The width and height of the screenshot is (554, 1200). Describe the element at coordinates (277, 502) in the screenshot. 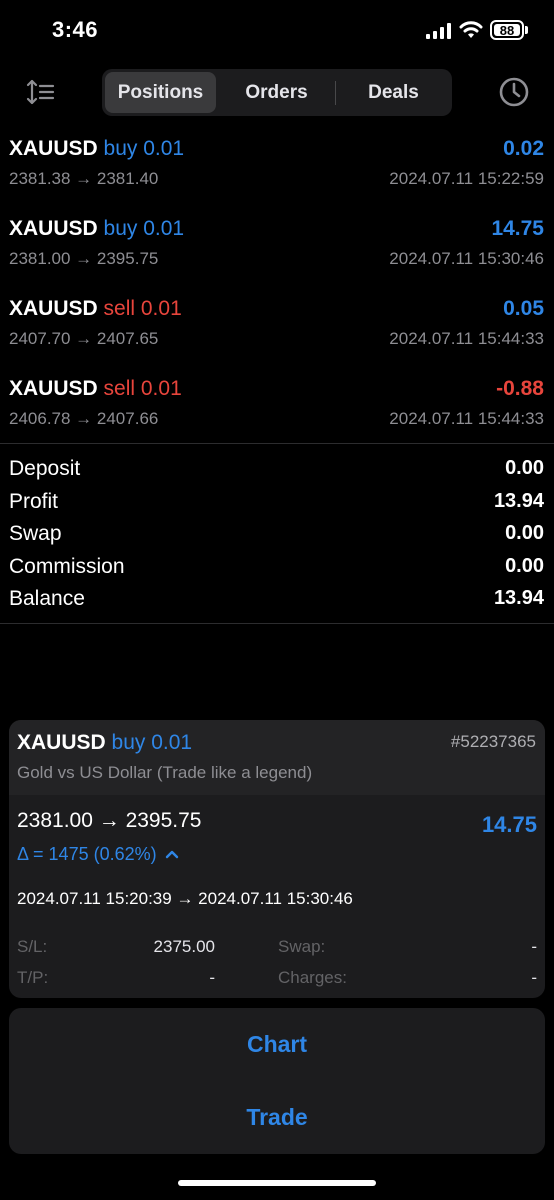

I see `summary-row: Profit 13.94` at that location.